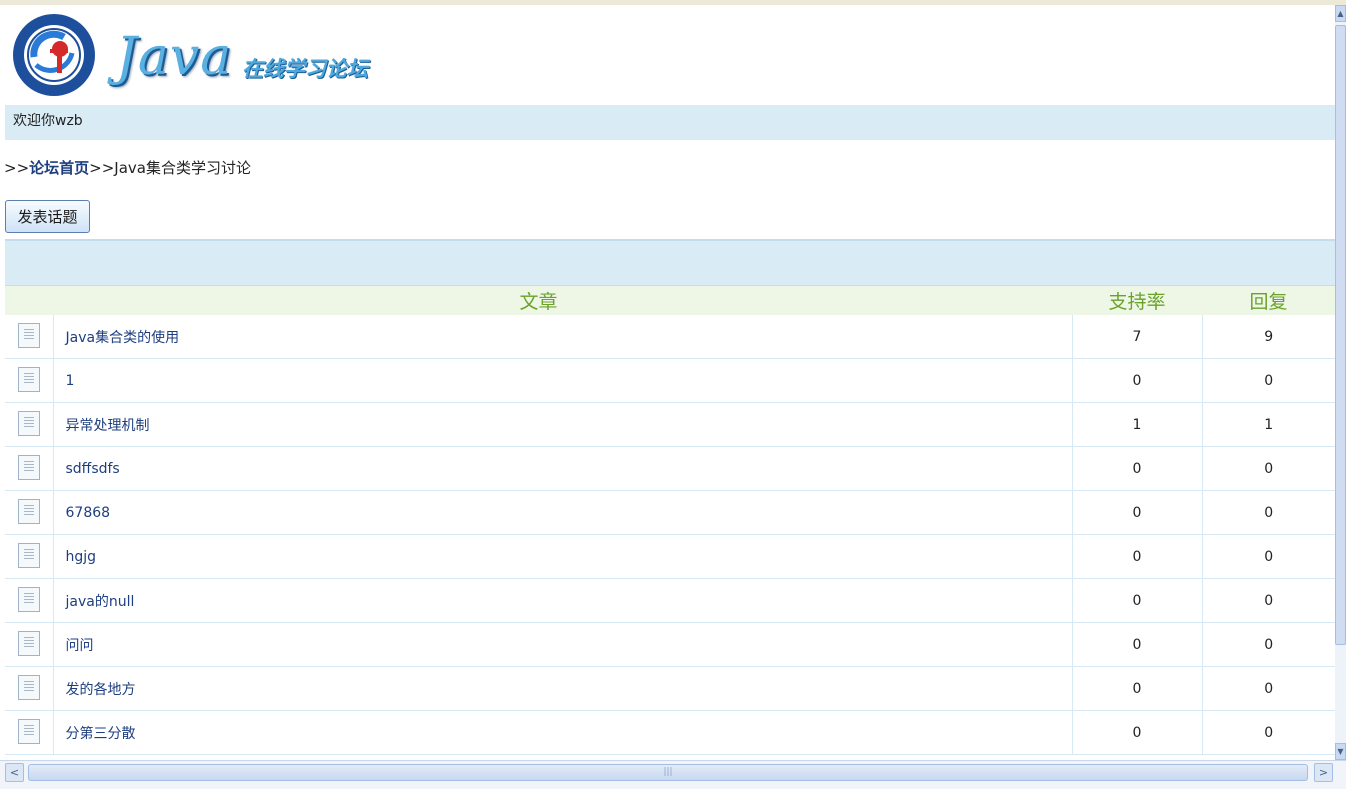 This screenshot has height=789, width=1346. What do you see at coordinates (562, 556) in the screenshot?
I see `row-title-cell: hgjg` at bounding box center [562, 556].